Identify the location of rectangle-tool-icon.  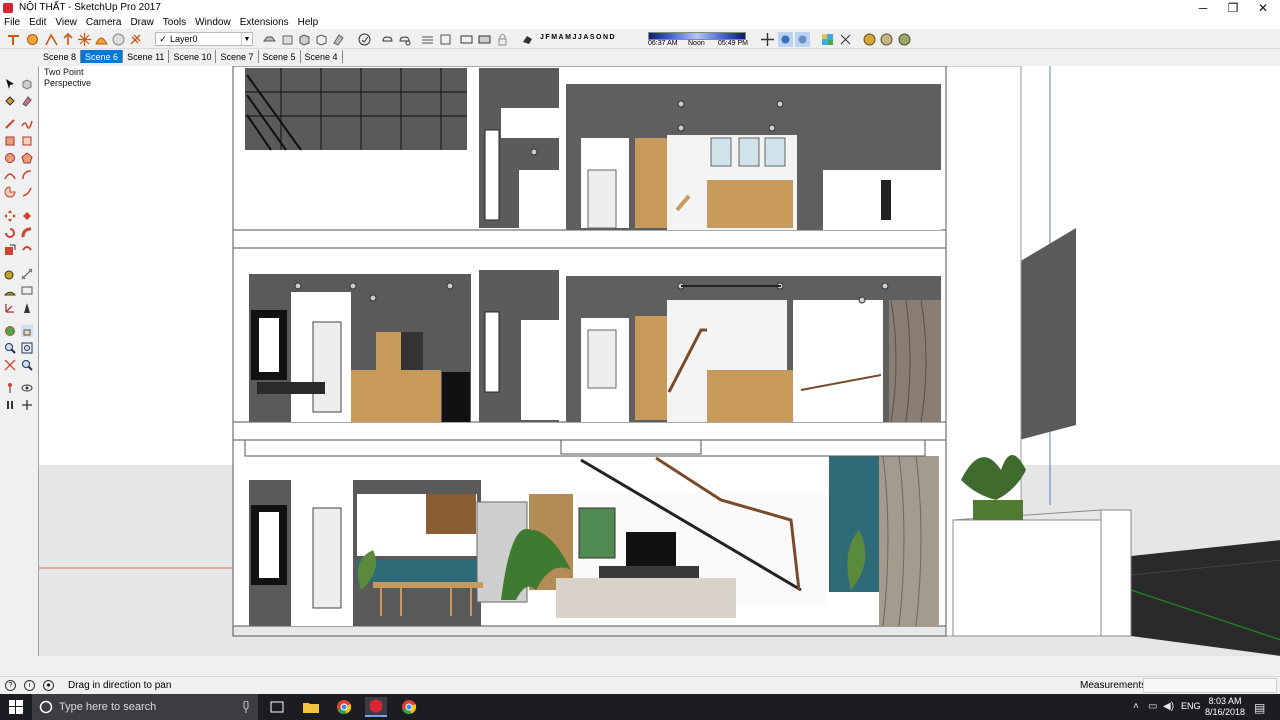
(10, 141).